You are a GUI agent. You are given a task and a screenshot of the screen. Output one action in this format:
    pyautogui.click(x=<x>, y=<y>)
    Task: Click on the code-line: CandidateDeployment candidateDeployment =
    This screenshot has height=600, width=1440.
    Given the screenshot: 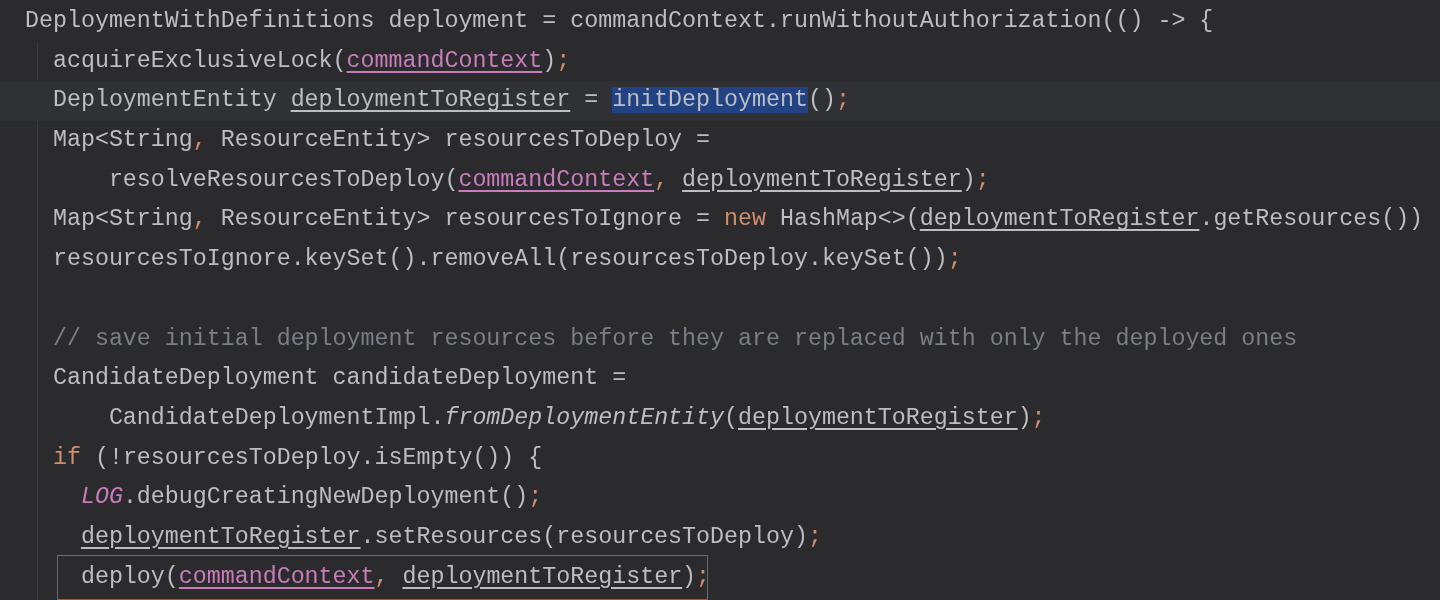 What is the action you would take?
    pyautogui.click(x=339, y=378)
    